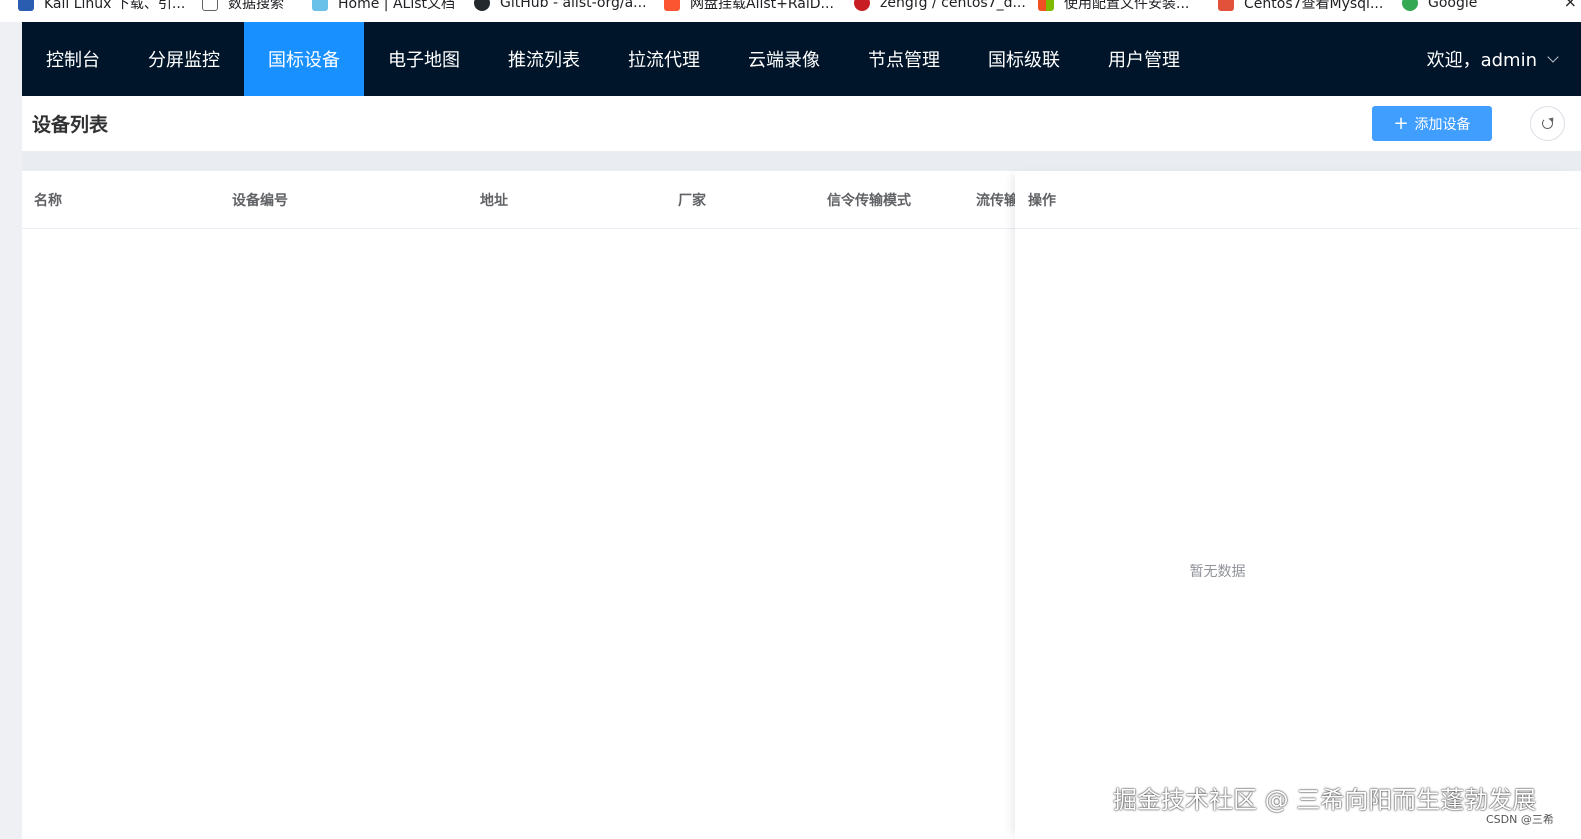  What do you see at coordinates (184, 59) in the screenshot?
I see `nav-item-split-monitor: 分屏监控` at bounding box center [184, 59].